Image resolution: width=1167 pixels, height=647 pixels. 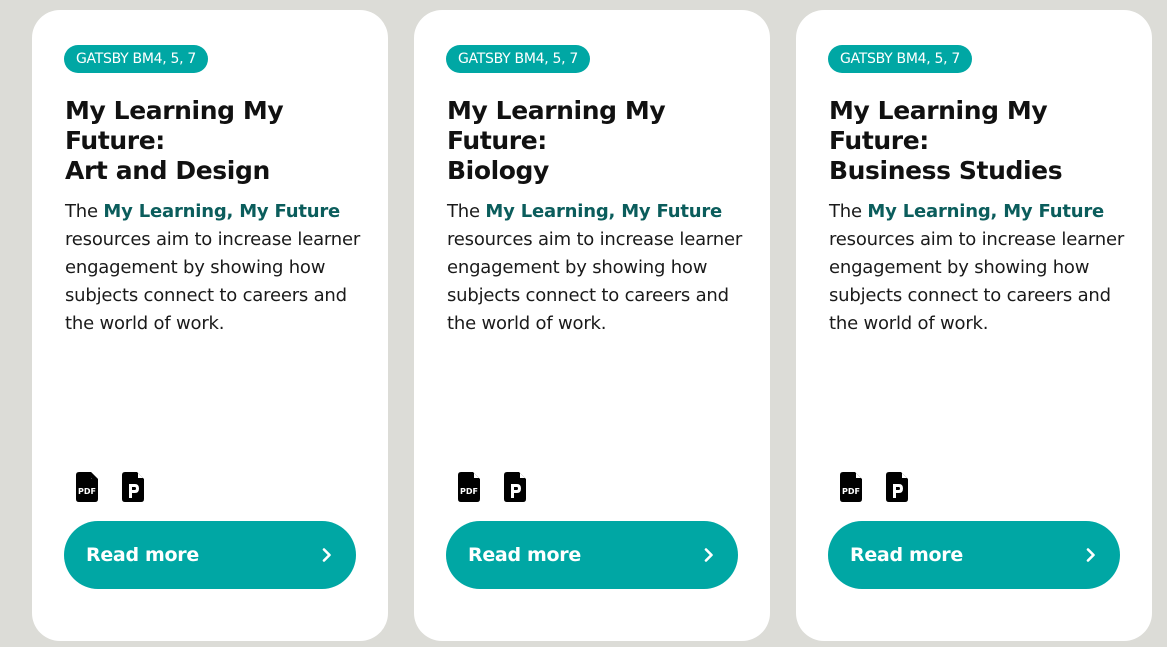 I want to click on card-title: My Learning My Future: Art and Design, so click(x=215, y=141).